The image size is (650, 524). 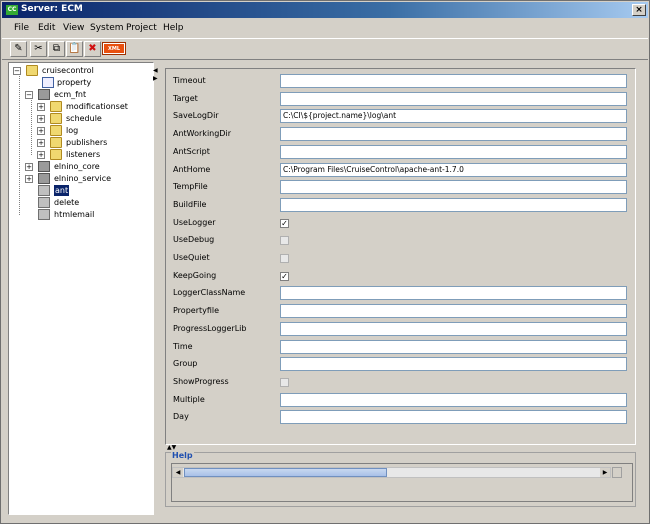 I want to click on input-propertyfile, so click(x=453, y=311).